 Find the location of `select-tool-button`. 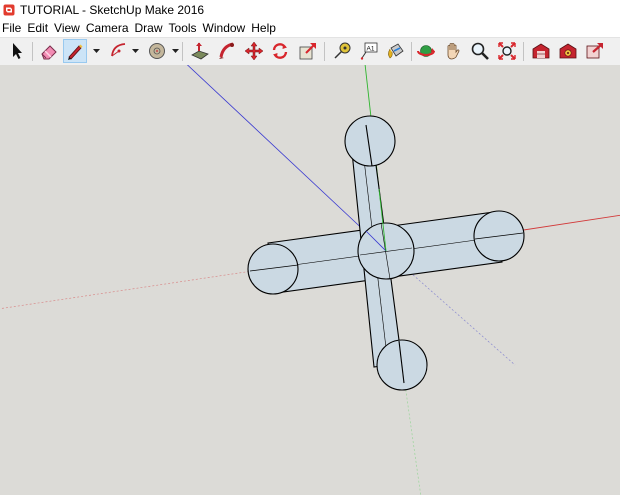

select-tool-button is located at coordinates (17, 51).